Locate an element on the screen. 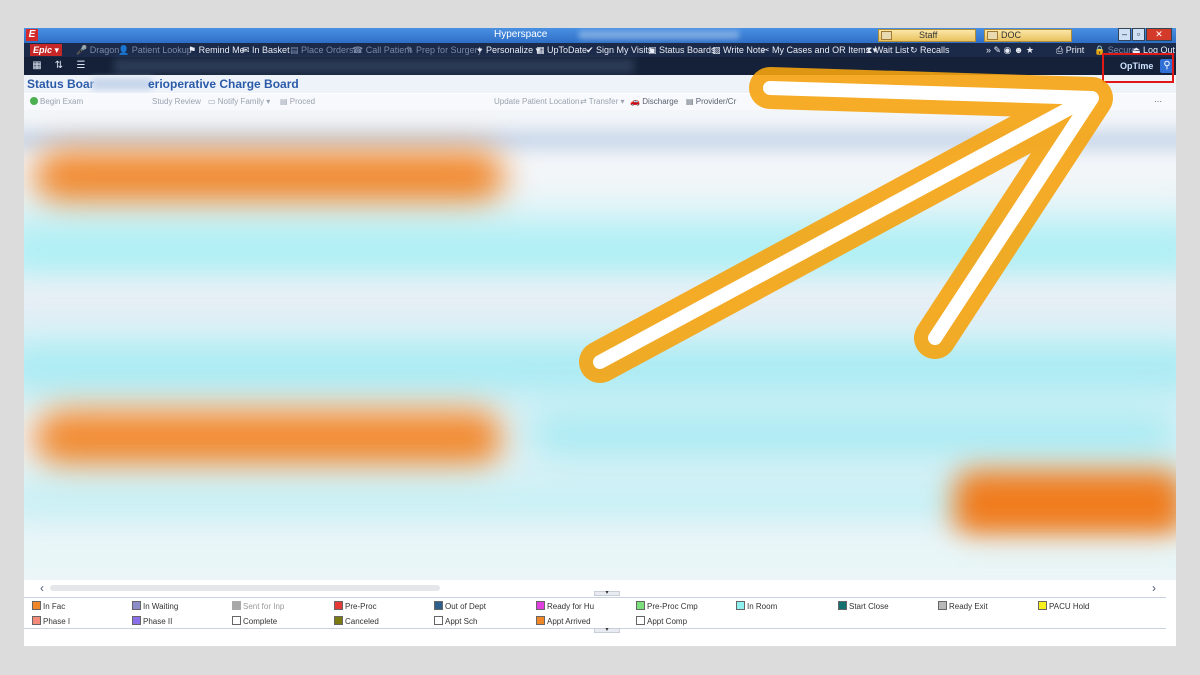 This screenshot has height=675, width=1200. sort-icon: ⇅ is located at coordinates (59, 66).